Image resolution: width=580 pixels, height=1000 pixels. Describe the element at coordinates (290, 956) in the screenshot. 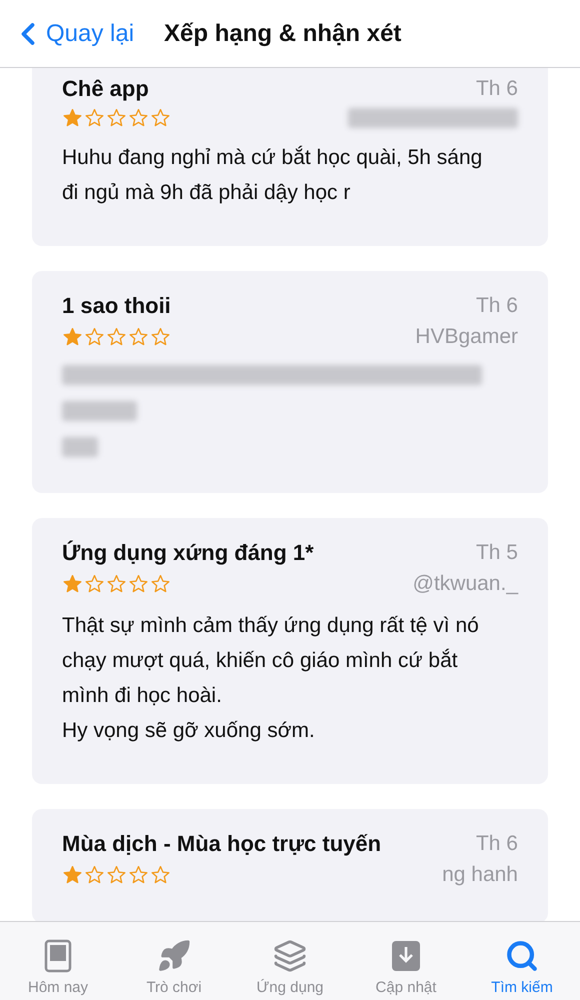

I see `layers-icon` at that location.